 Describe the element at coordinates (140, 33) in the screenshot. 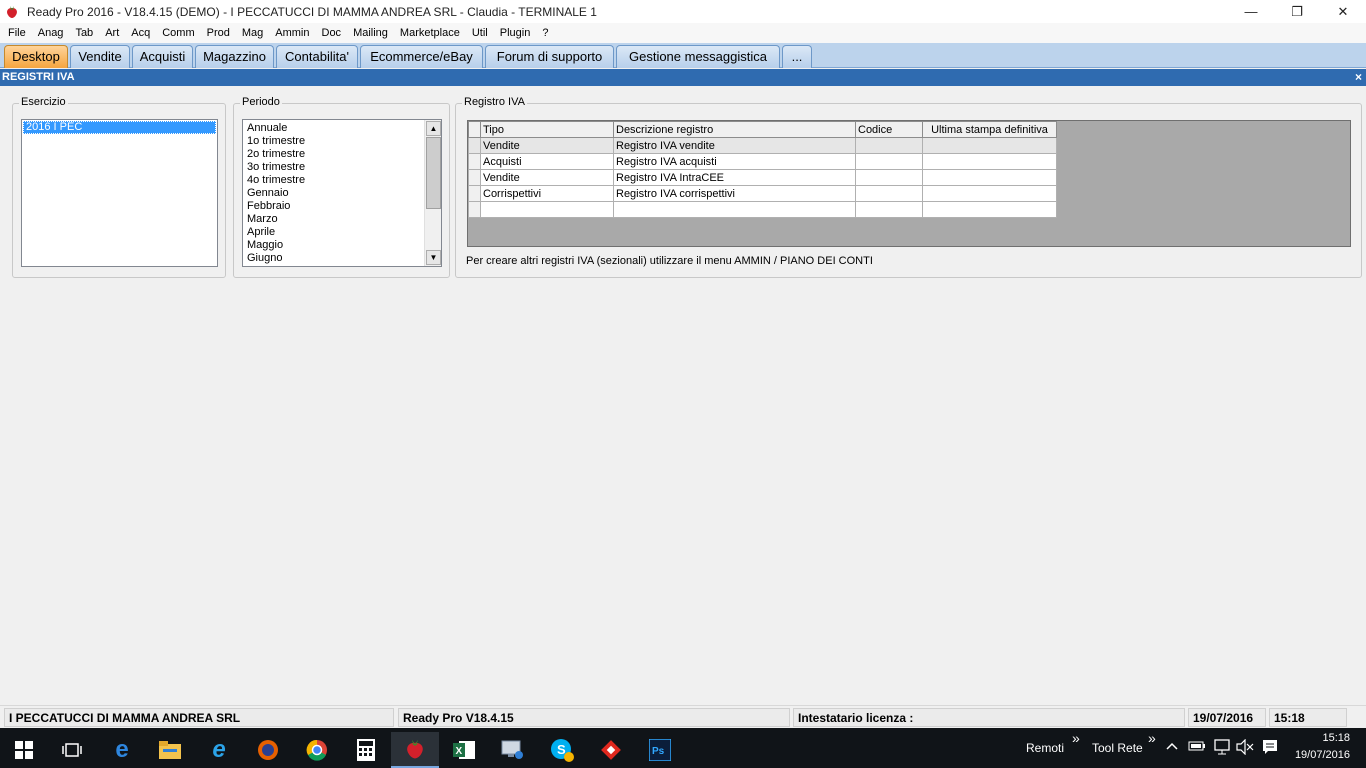

I see `menu-acq: Acq` at that location.